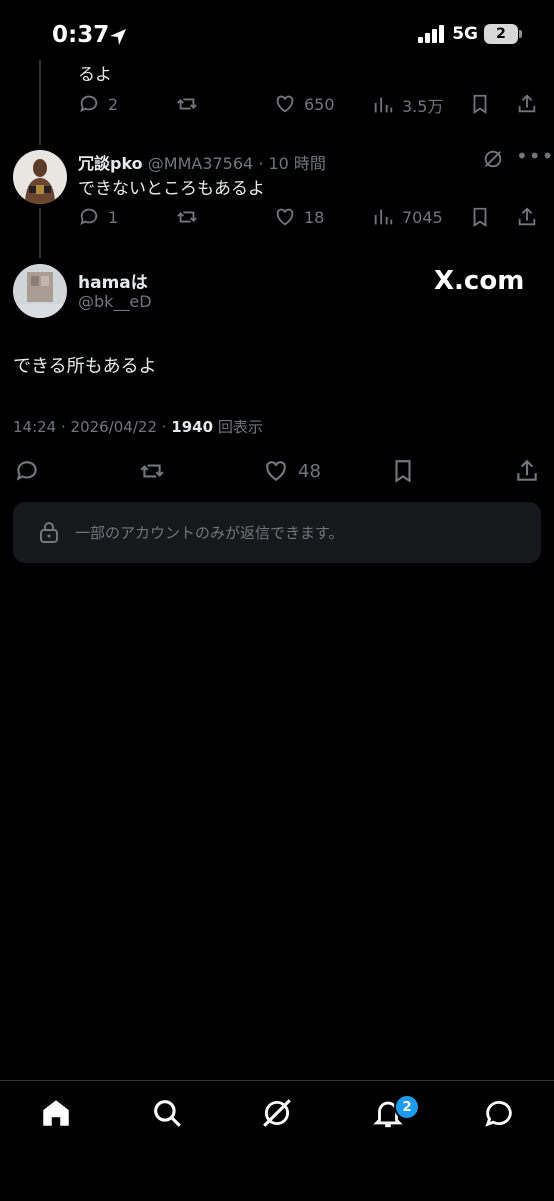 Image resolution: width=554 pixels, height=1201 pixels. I want to click on notification-badge: 2, so click(407, 1107).